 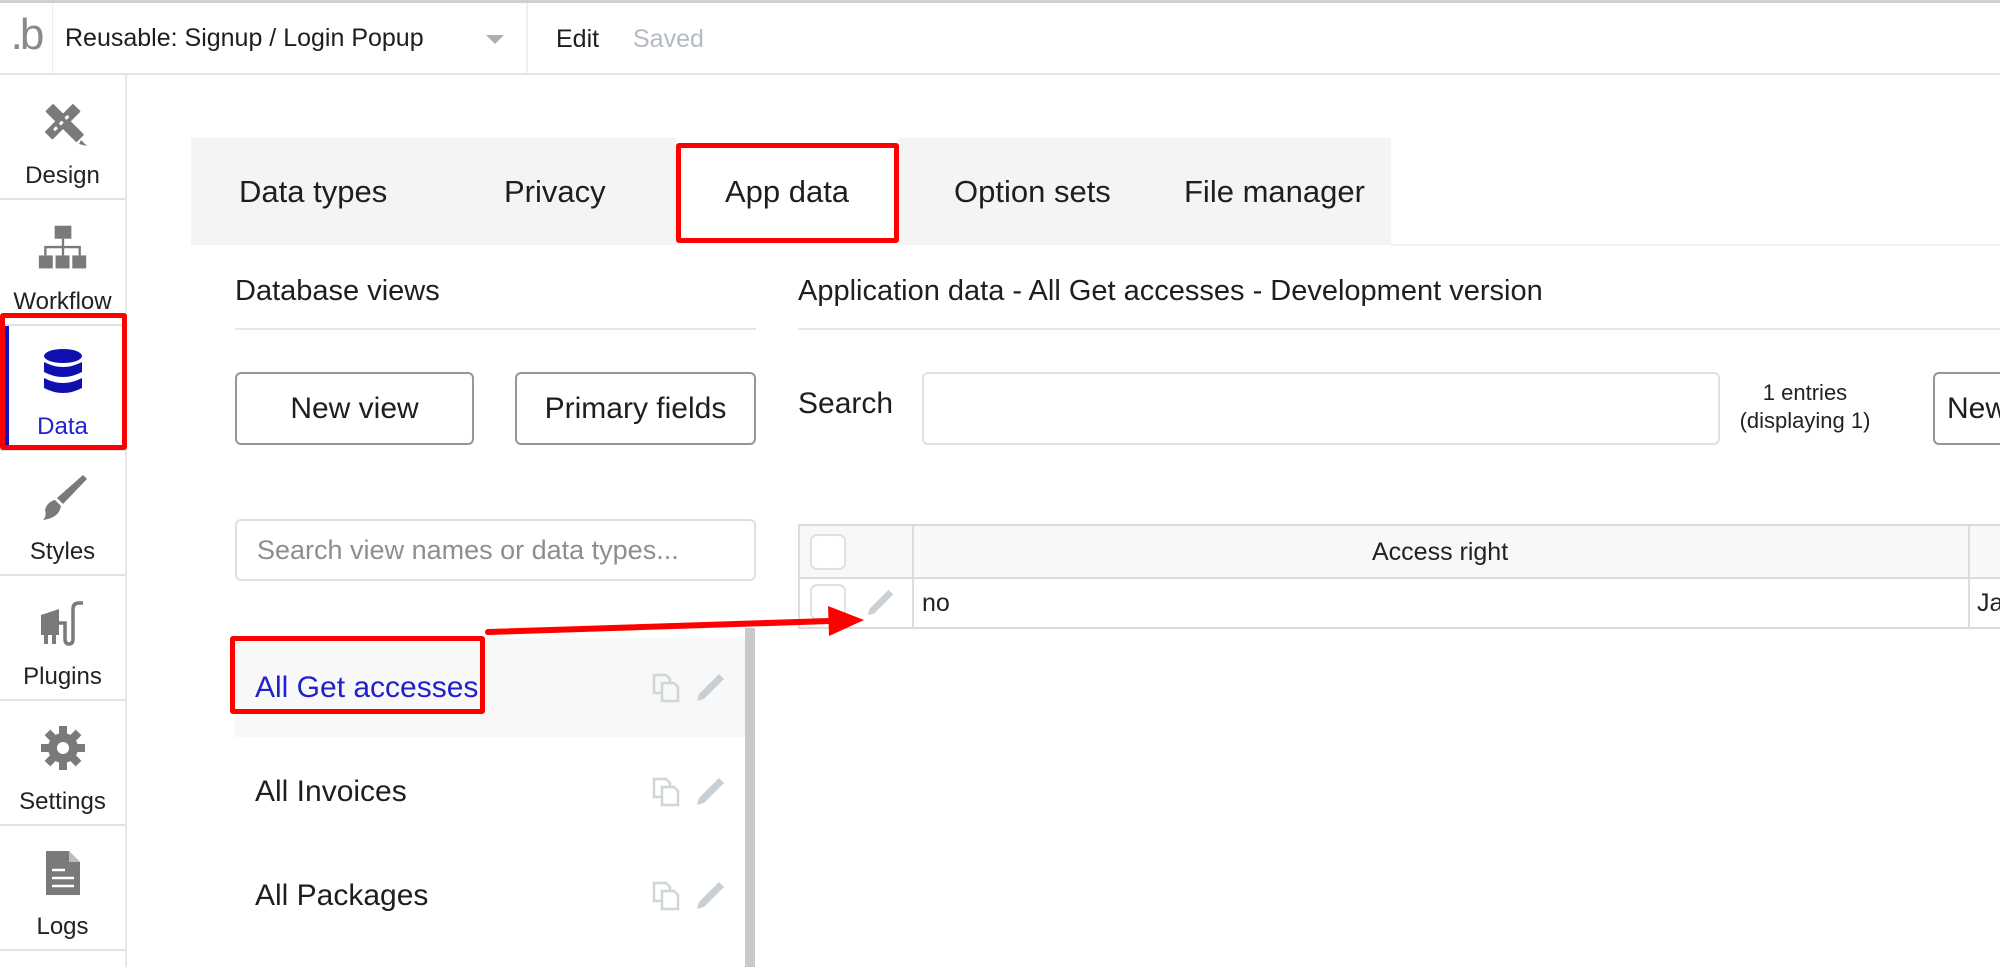 I want to click on sidebar-label: Styles, so click(x=62, y=551).